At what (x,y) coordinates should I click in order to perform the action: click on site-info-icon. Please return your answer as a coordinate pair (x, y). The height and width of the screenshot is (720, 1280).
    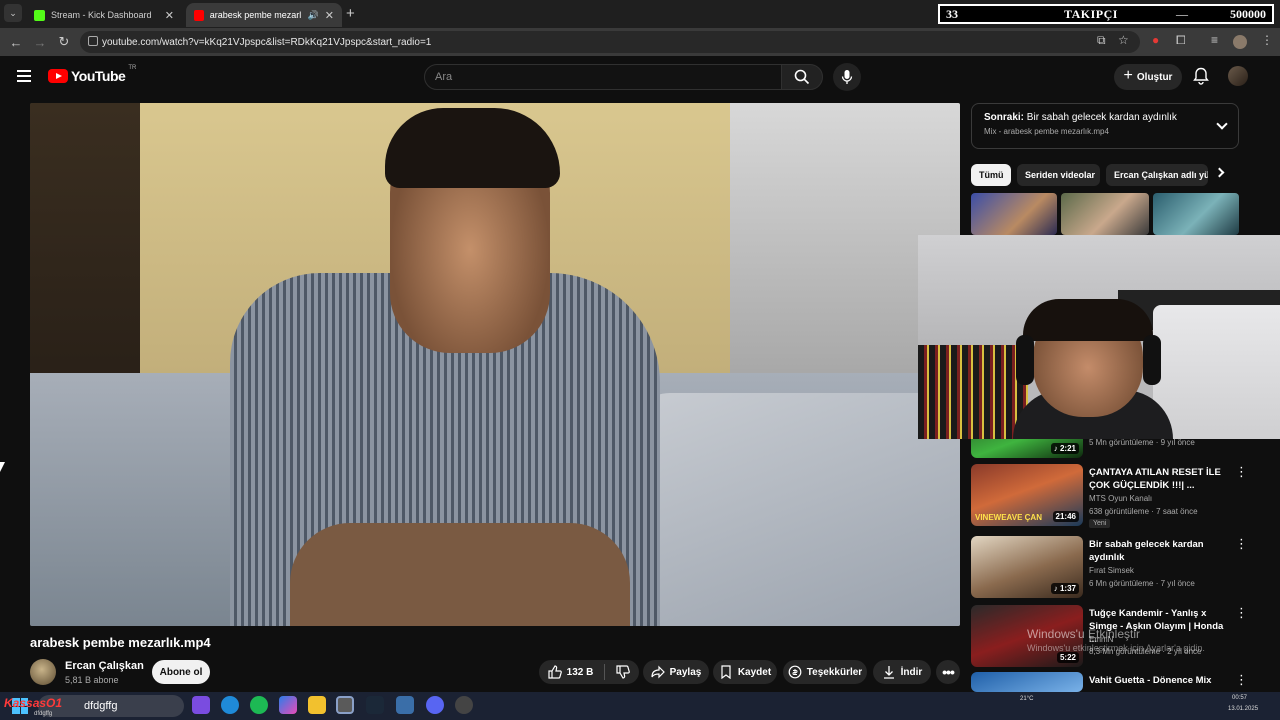
    Looking at the image, I should click on (93, 41).